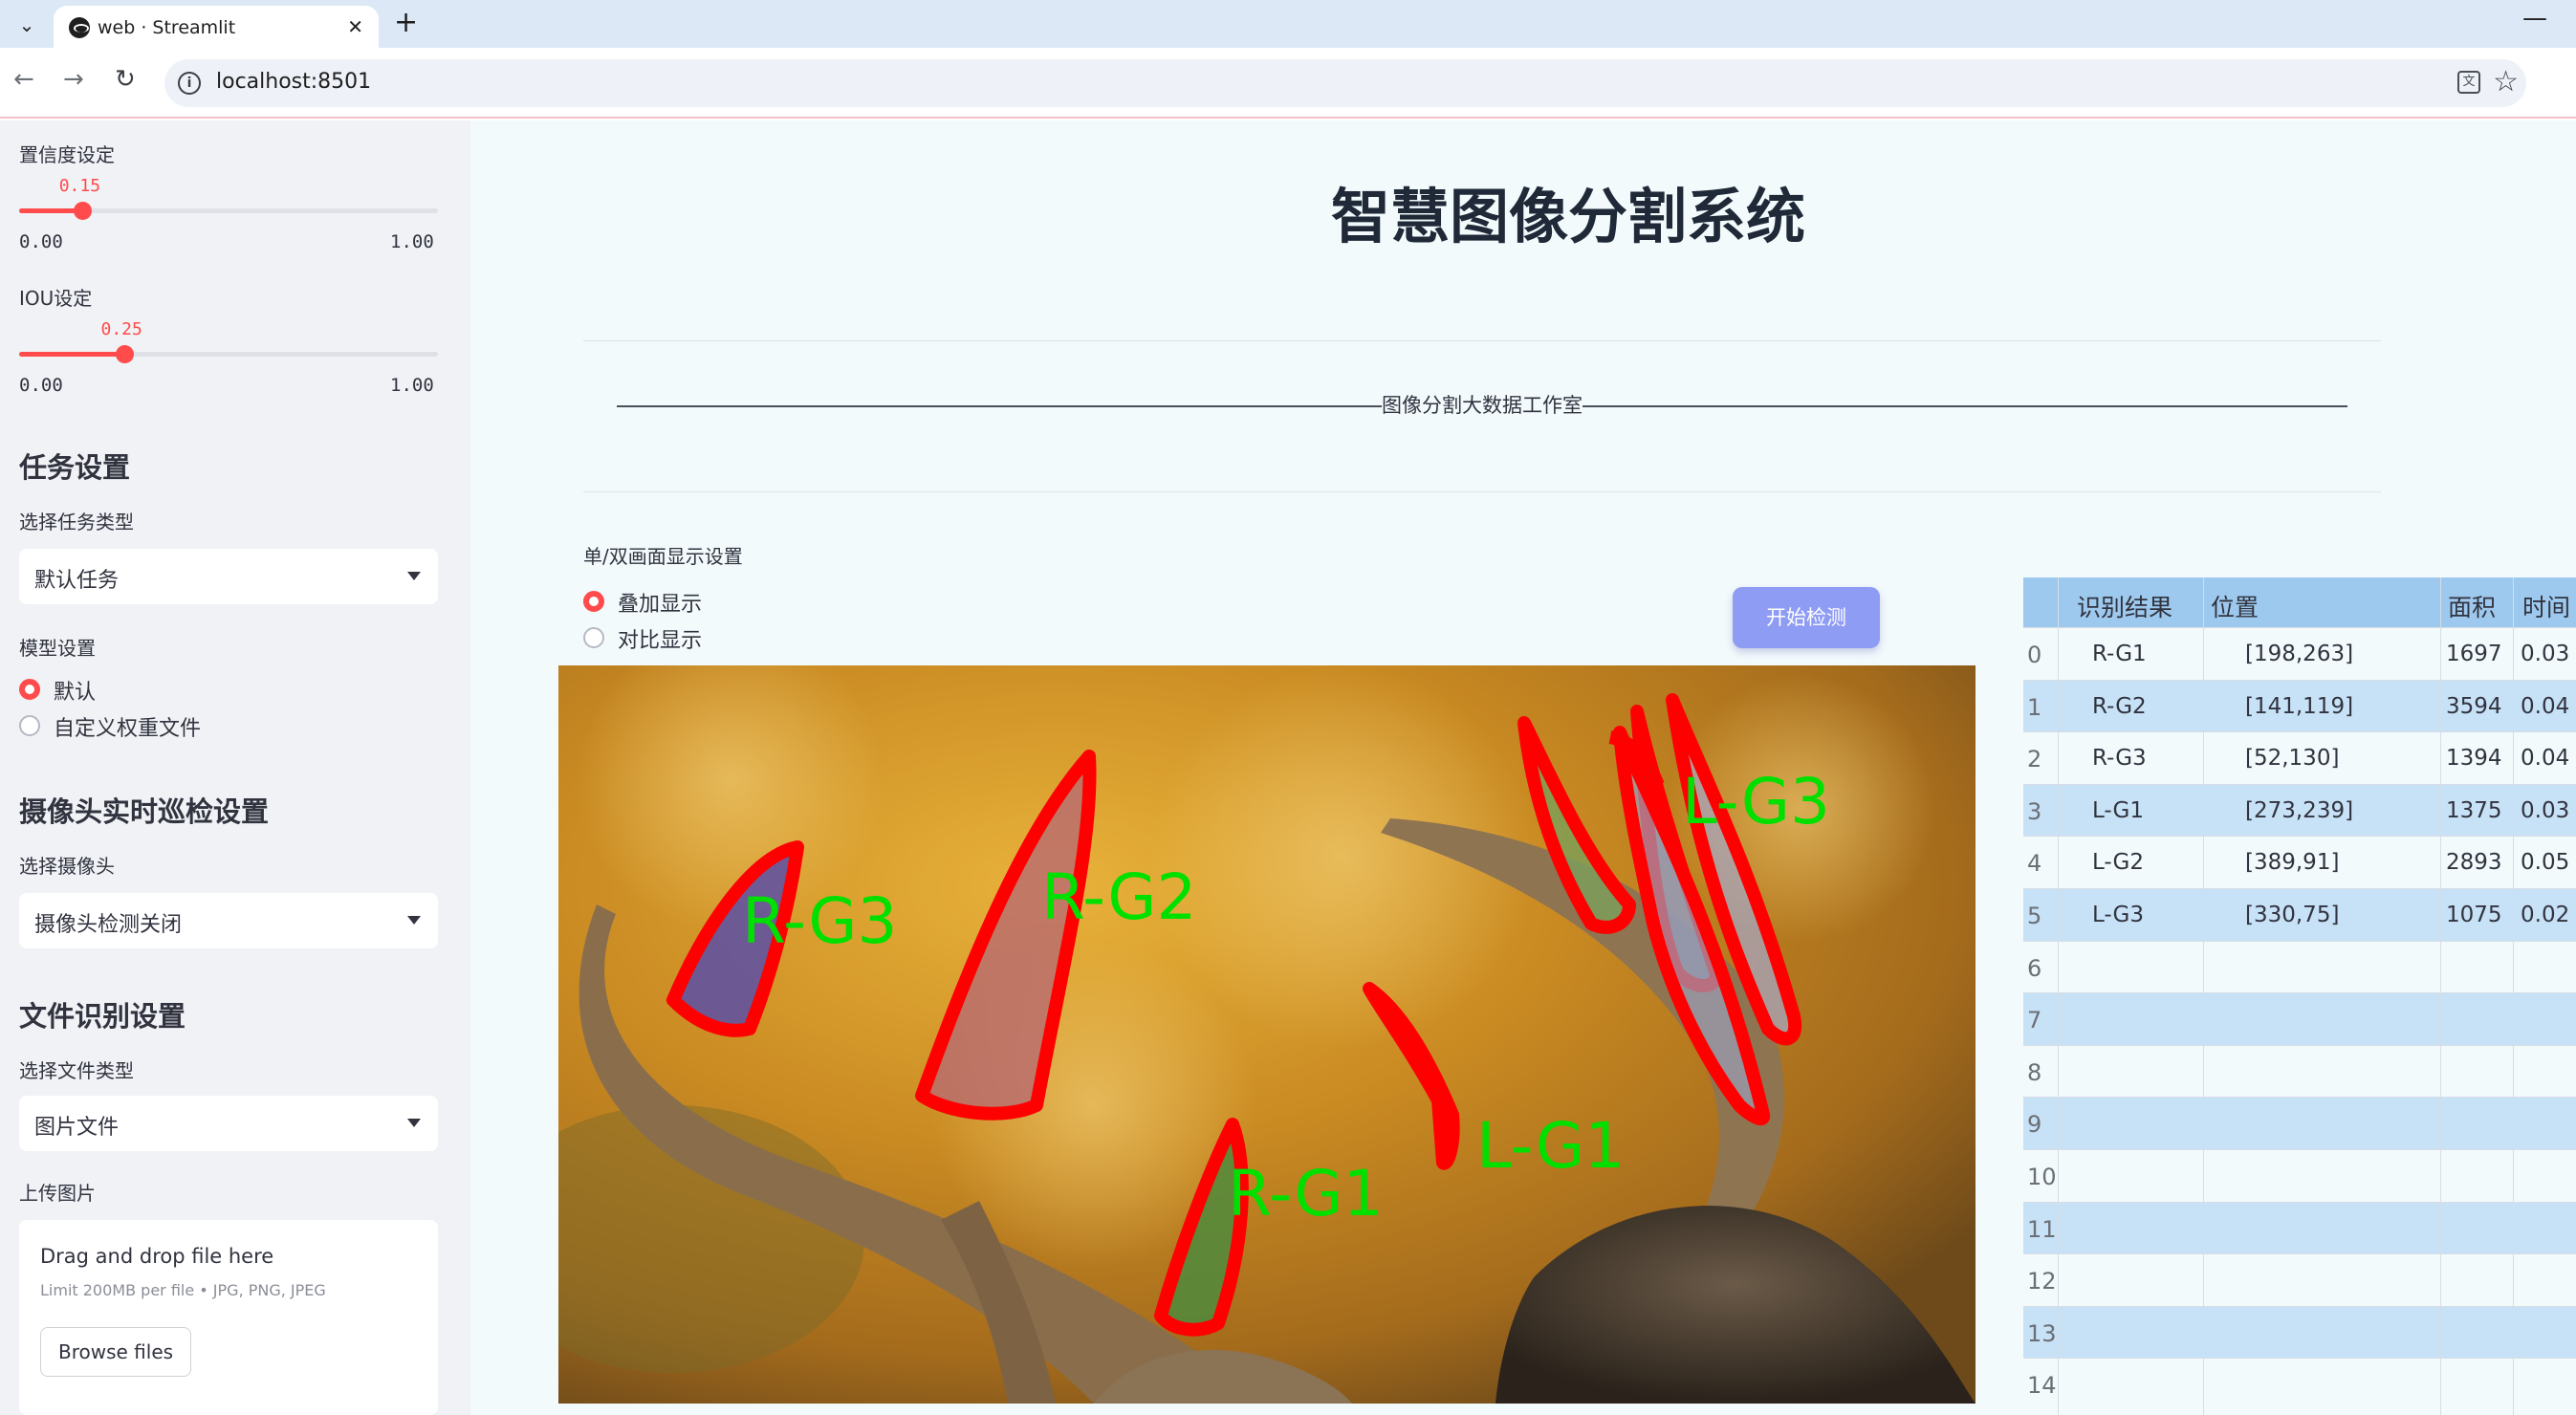 This screenshot has height=1415, width=2576. I want to click on table-row: 12, so click(2299, 1279).